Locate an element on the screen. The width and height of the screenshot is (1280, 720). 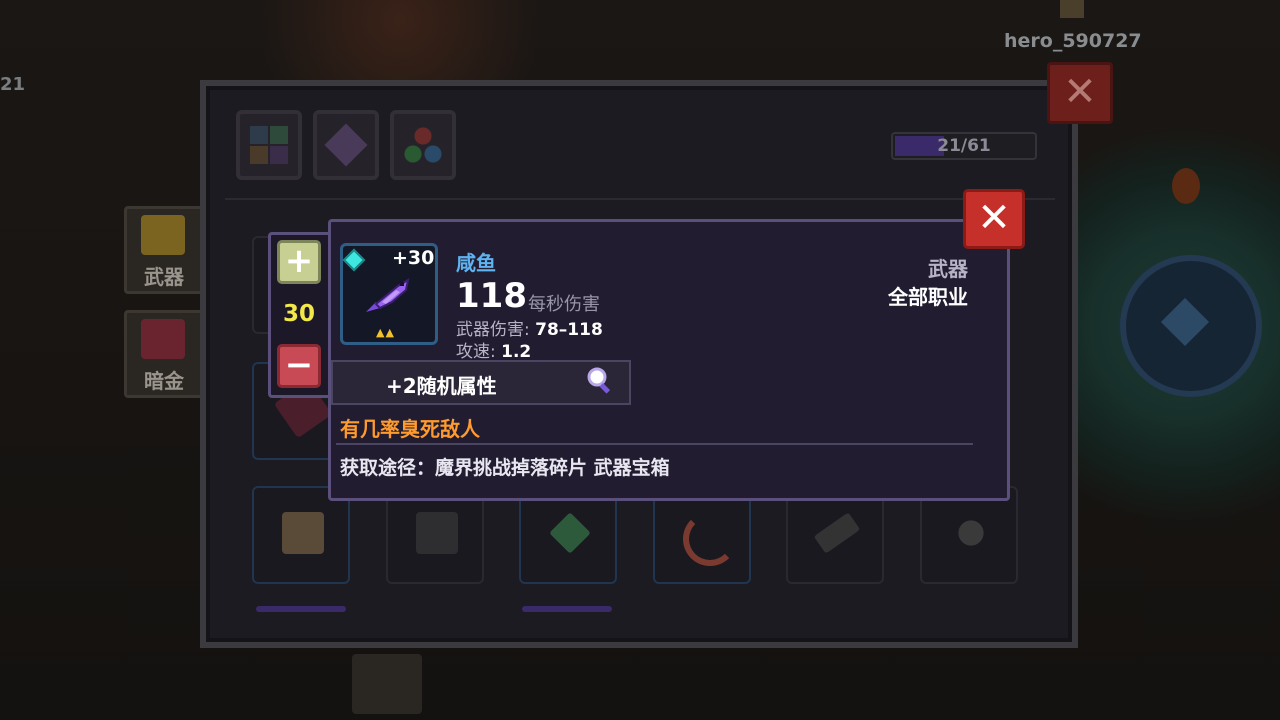
item-source: 获取途径：魔界挑战掉落碎片 武器宝箱 is located at coordinates (505, 468).